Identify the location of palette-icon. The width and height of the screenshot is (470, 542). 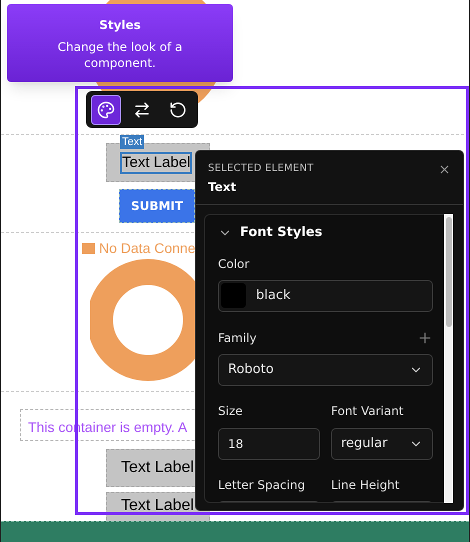
(106, 109).